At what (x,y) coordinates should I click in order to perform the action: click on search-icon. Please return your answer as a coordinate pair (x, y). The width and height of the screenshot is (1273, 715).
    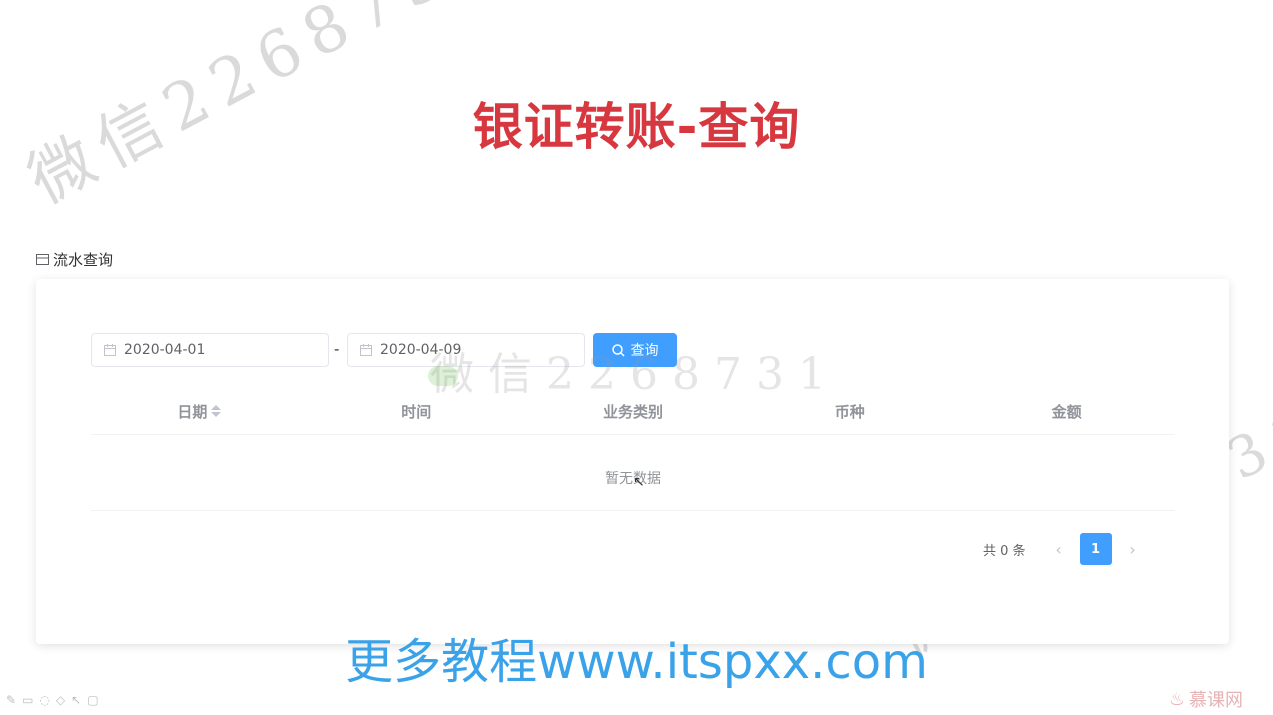
    Looking at the image, I should click on (618, 350).